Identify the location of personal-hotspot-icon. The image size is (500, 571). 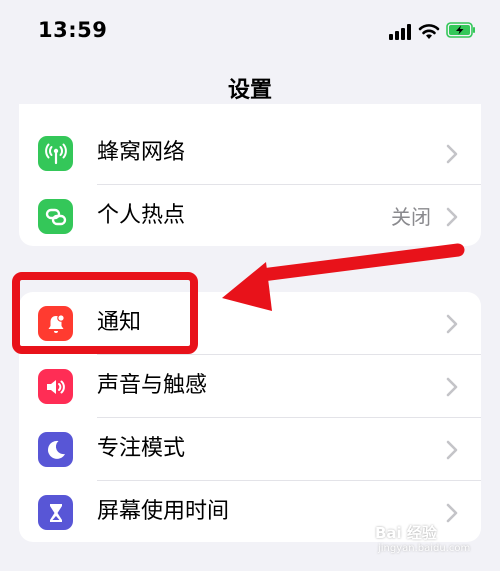
(55, 216).